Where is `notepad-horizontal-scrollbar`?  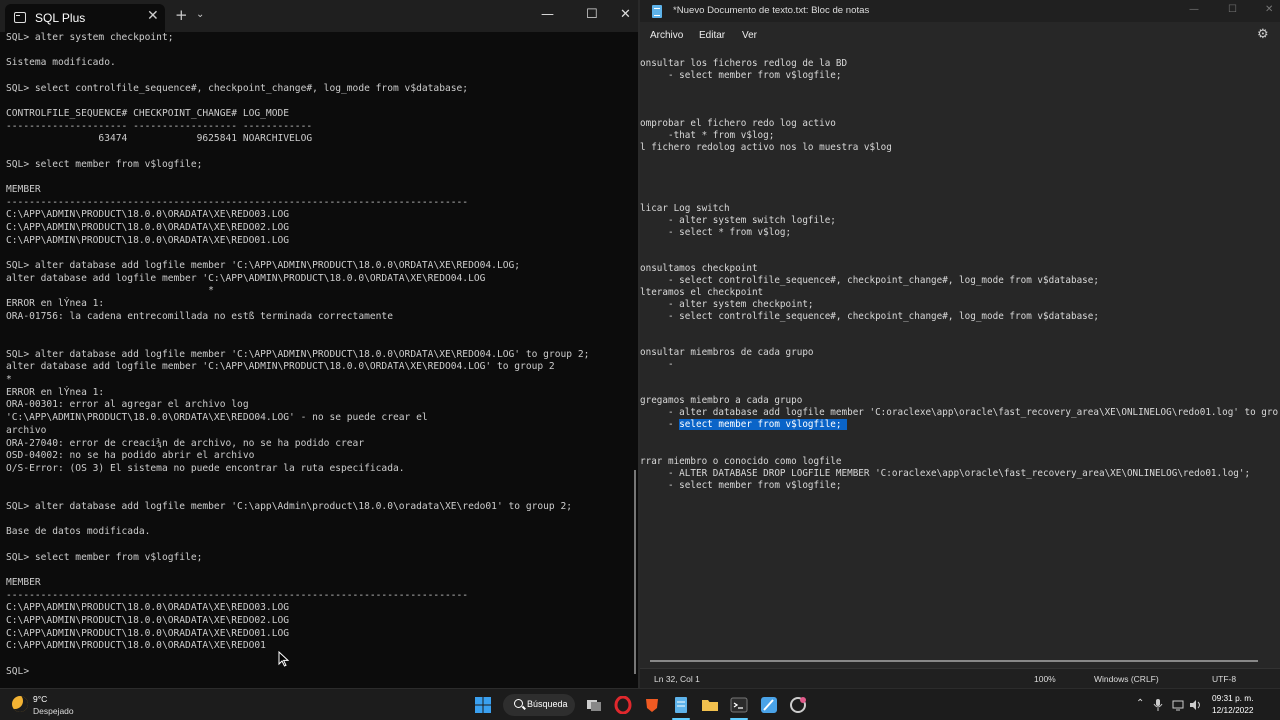 notepad-horizontal-scrollbar is located at coordinates (954, 661).